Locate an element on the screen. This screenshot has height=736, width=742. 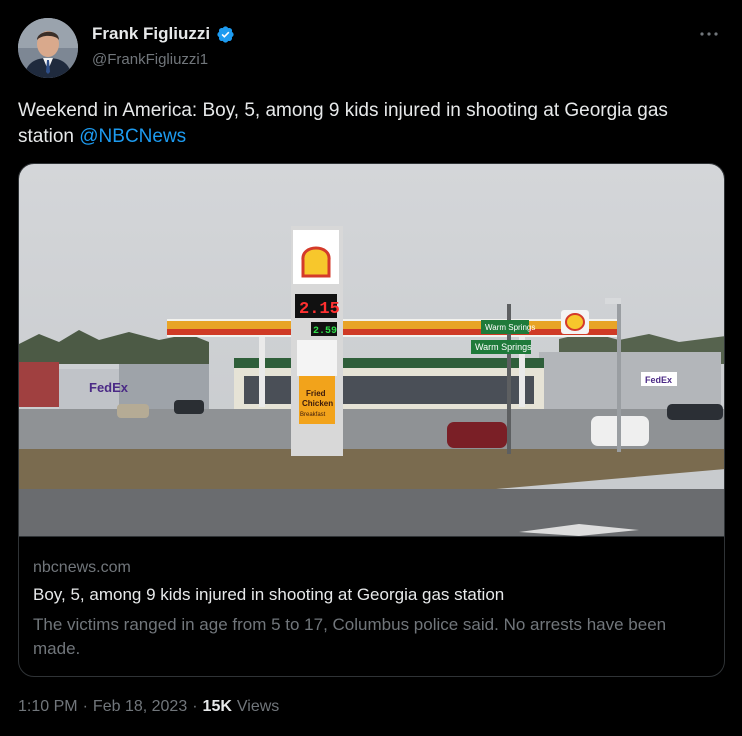
sign-food-3: Breakfast is located at coordinates (313, 415).